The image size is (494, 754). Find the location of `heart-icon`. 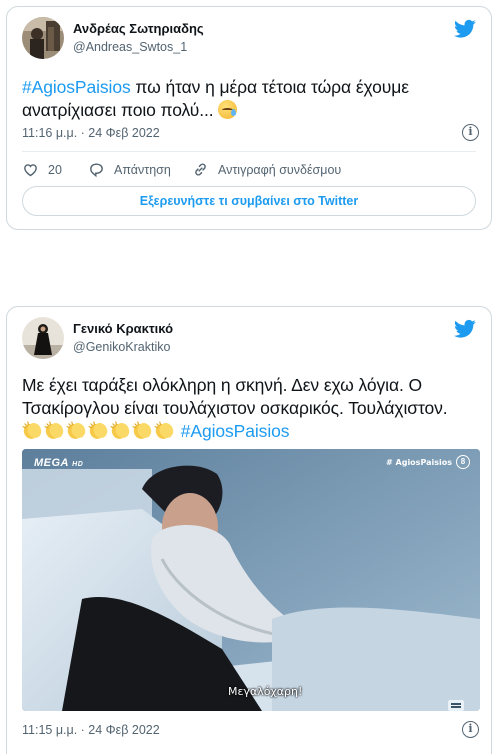

heart-icon is located at coordinates (30, 170).